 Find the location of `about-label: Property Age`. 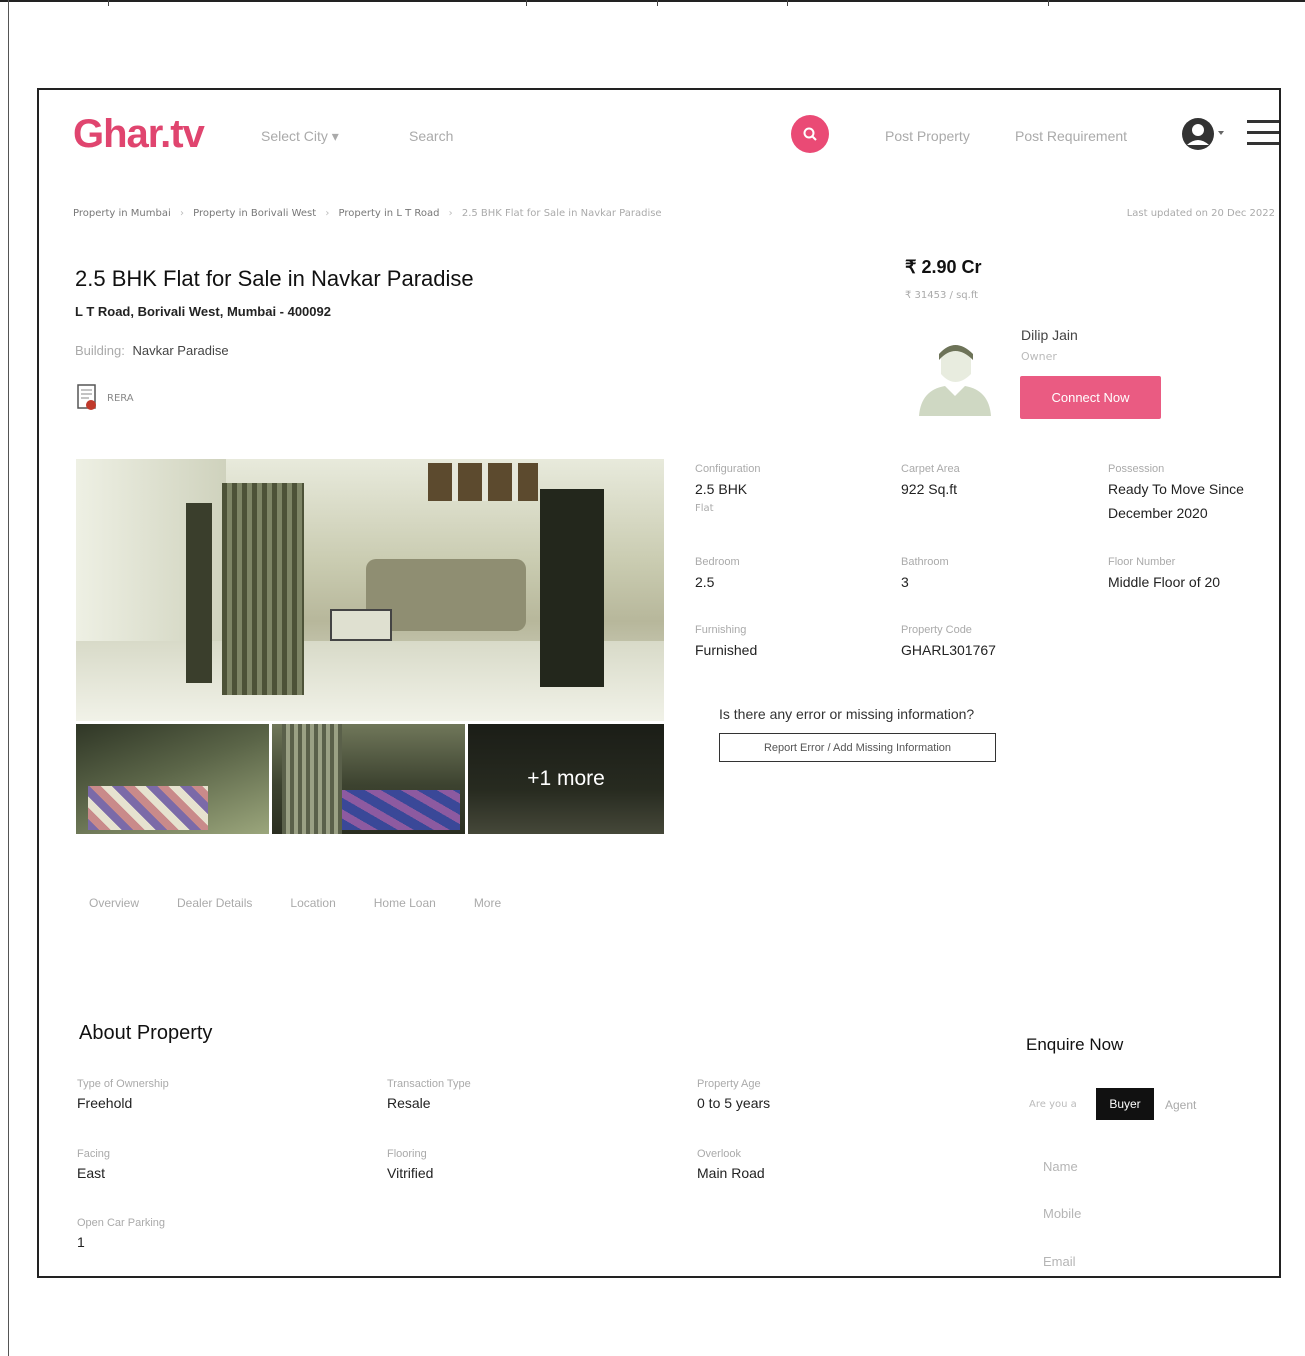

about-label: Property Age is located at coordinates (729, 1084).